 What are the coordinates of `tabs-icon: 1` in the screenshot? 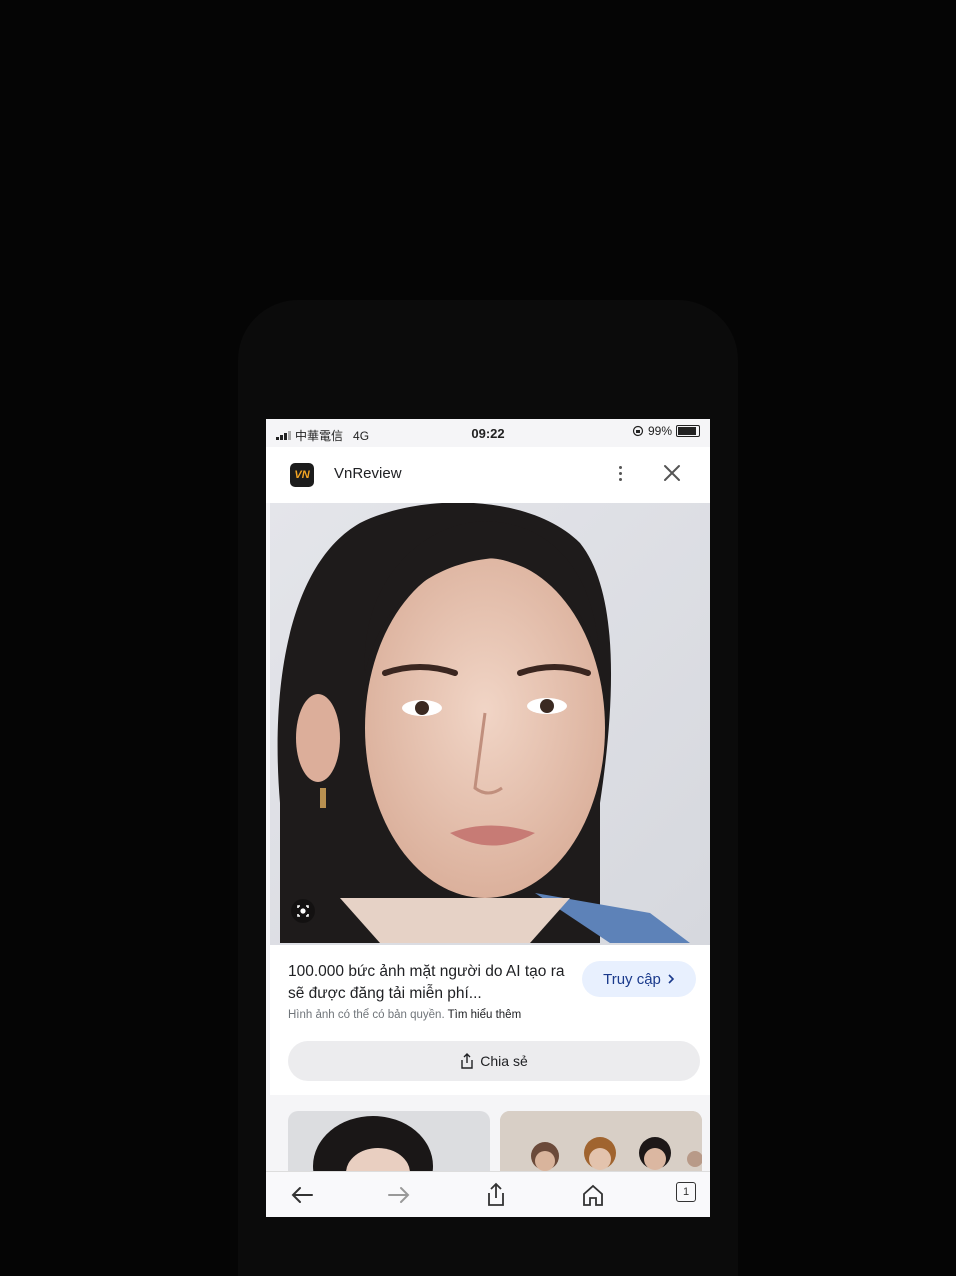 It's located at (686, 1192).